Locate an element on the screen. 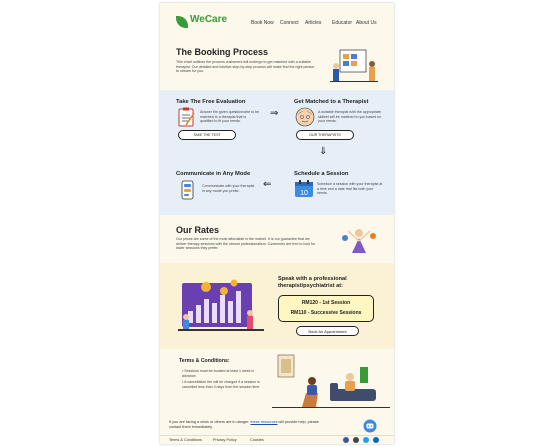 This screenshot has width=558, height=447. facebook-icon is located at coordinates (346, 440).